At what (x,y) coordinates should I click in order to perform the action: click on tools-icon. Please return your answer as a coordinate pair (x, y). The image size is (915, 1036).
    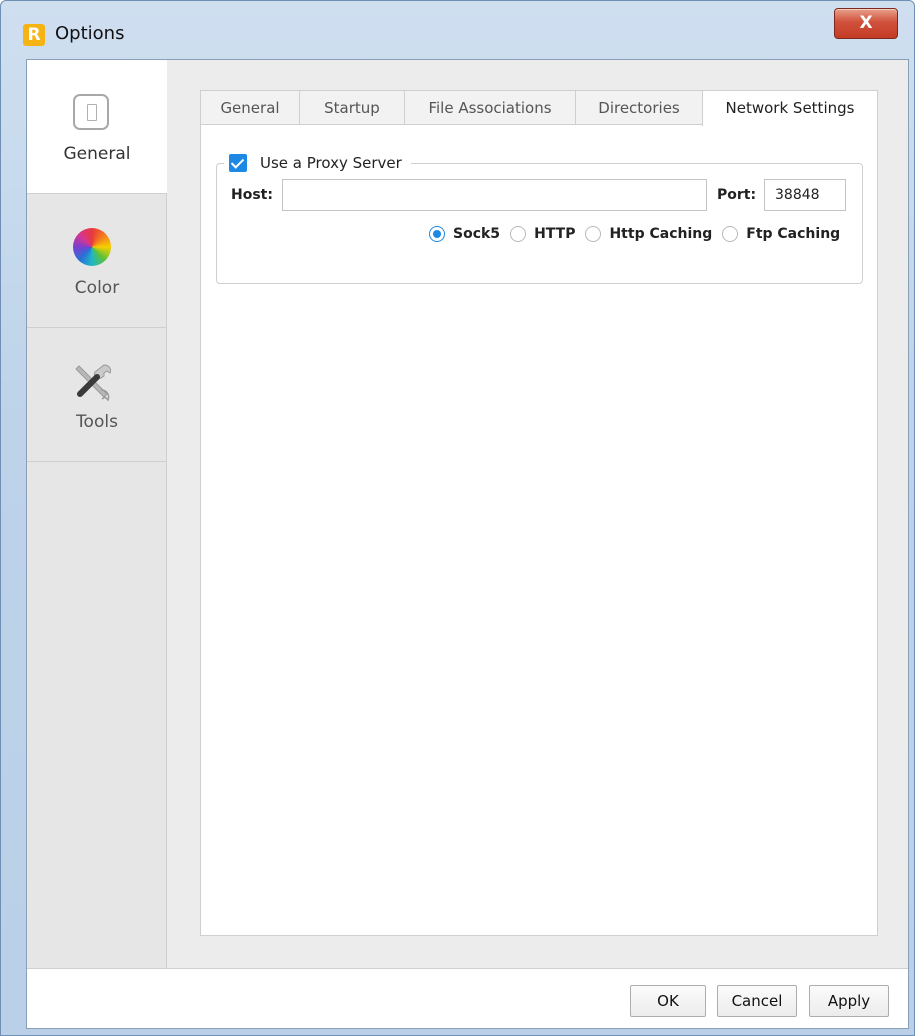
    Looking at the image, I should click on (93, 383).